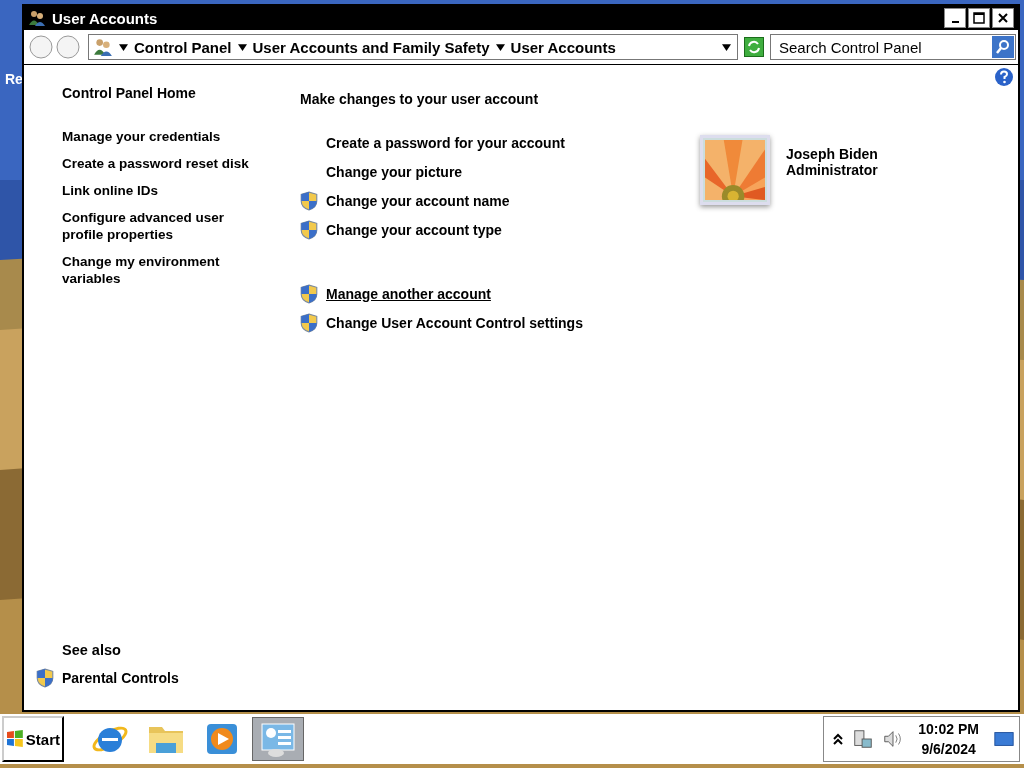 This screenshot has width=1024, height=768. What do you see at coordinates (278, 739) in the screenshot?
I see `panel-taskbar-button` at bounding box center [278, 739].